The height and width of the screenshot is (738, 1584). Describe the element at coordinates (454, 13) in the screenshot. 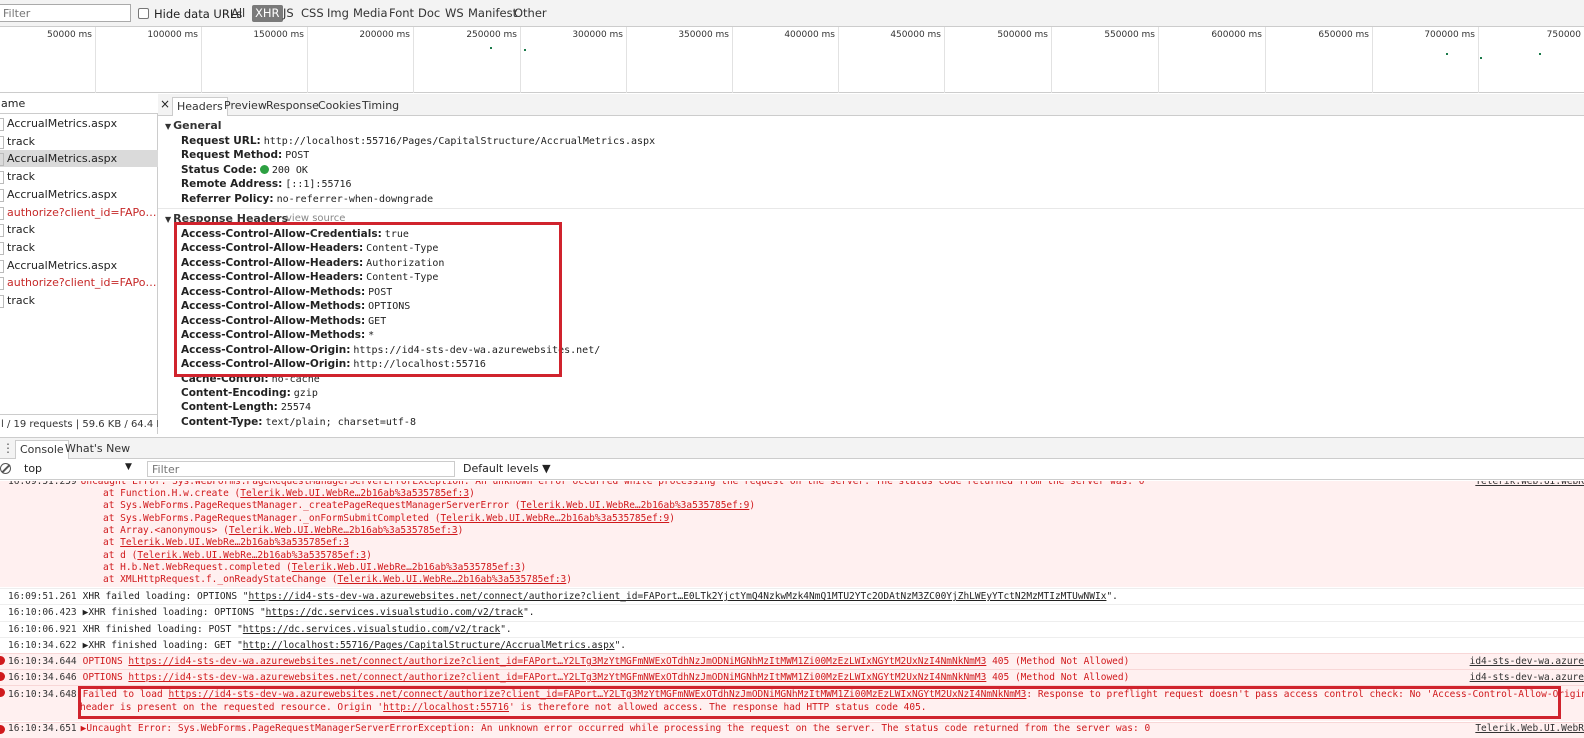

I see `type-filter-ws: WS` at that location.